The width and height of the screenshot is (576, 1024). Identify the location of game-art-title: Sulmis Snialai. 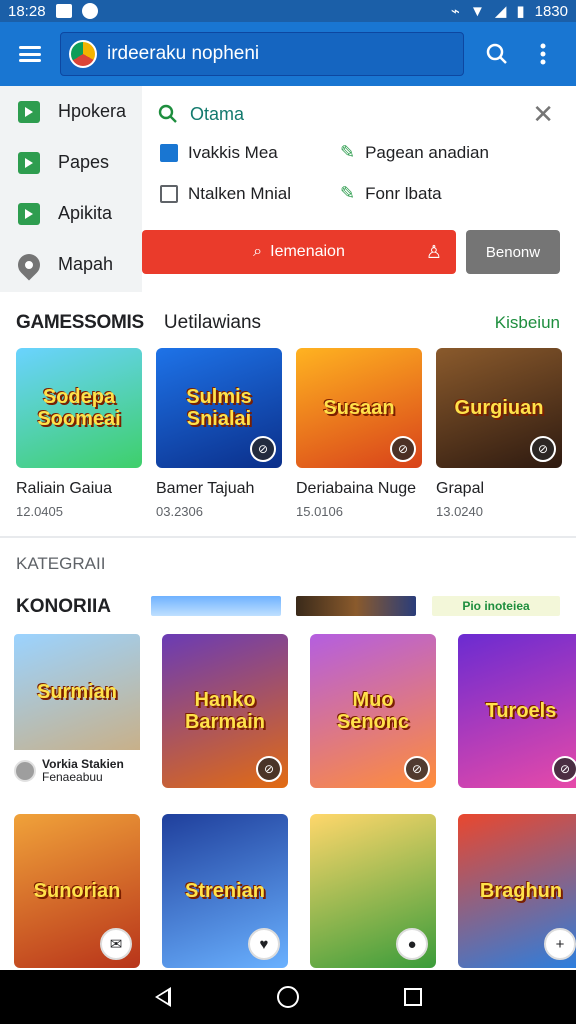
(219, 408).